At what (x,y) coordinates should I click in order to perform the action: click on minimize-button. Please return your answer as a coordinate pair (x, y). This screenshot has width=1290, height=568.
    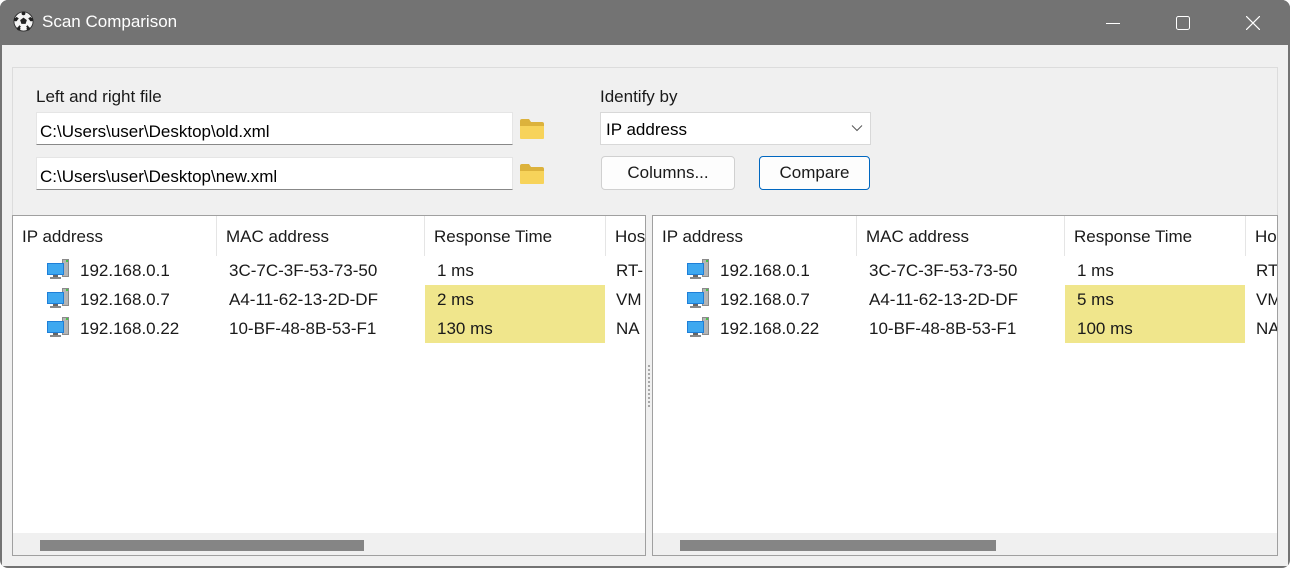
    Looking at the image, I should click on (1113, 22).